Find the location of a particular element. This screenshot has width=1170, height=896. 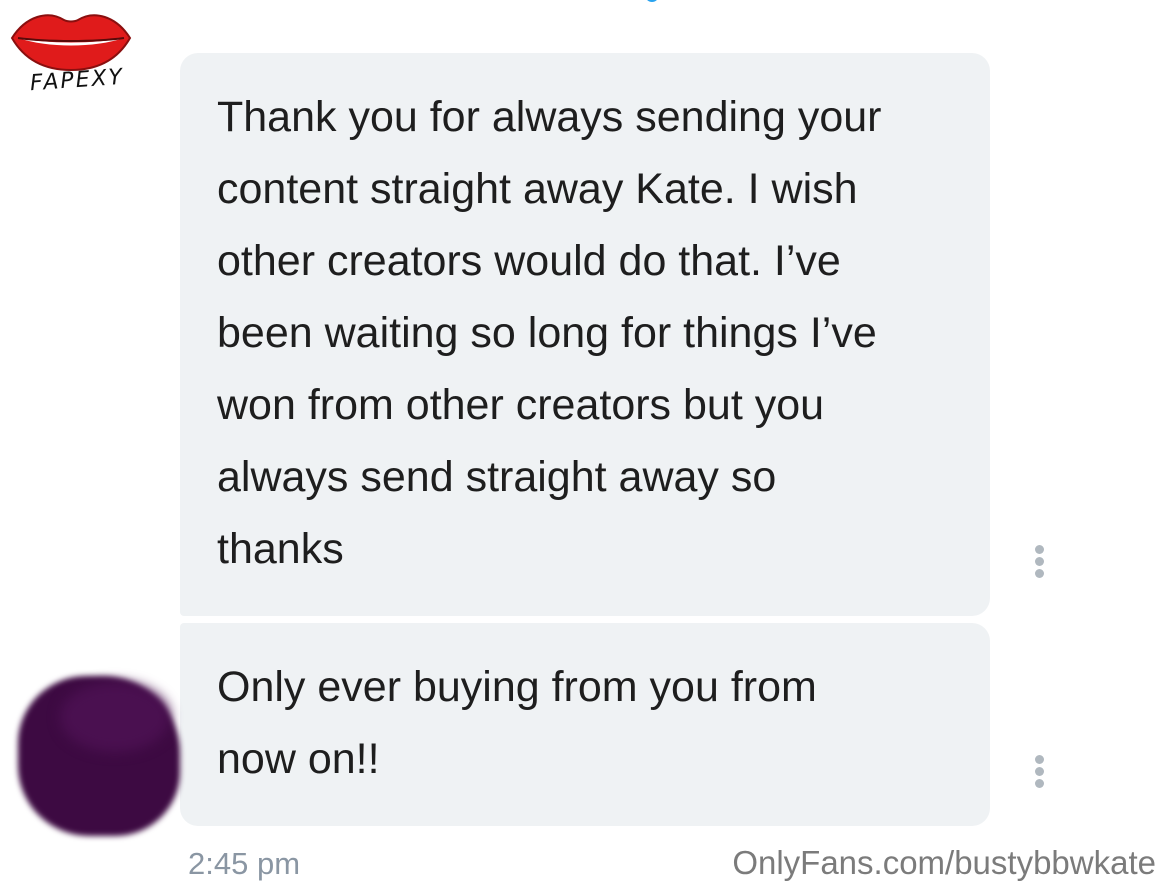

lips-icon is located at coordinates (71, 43).